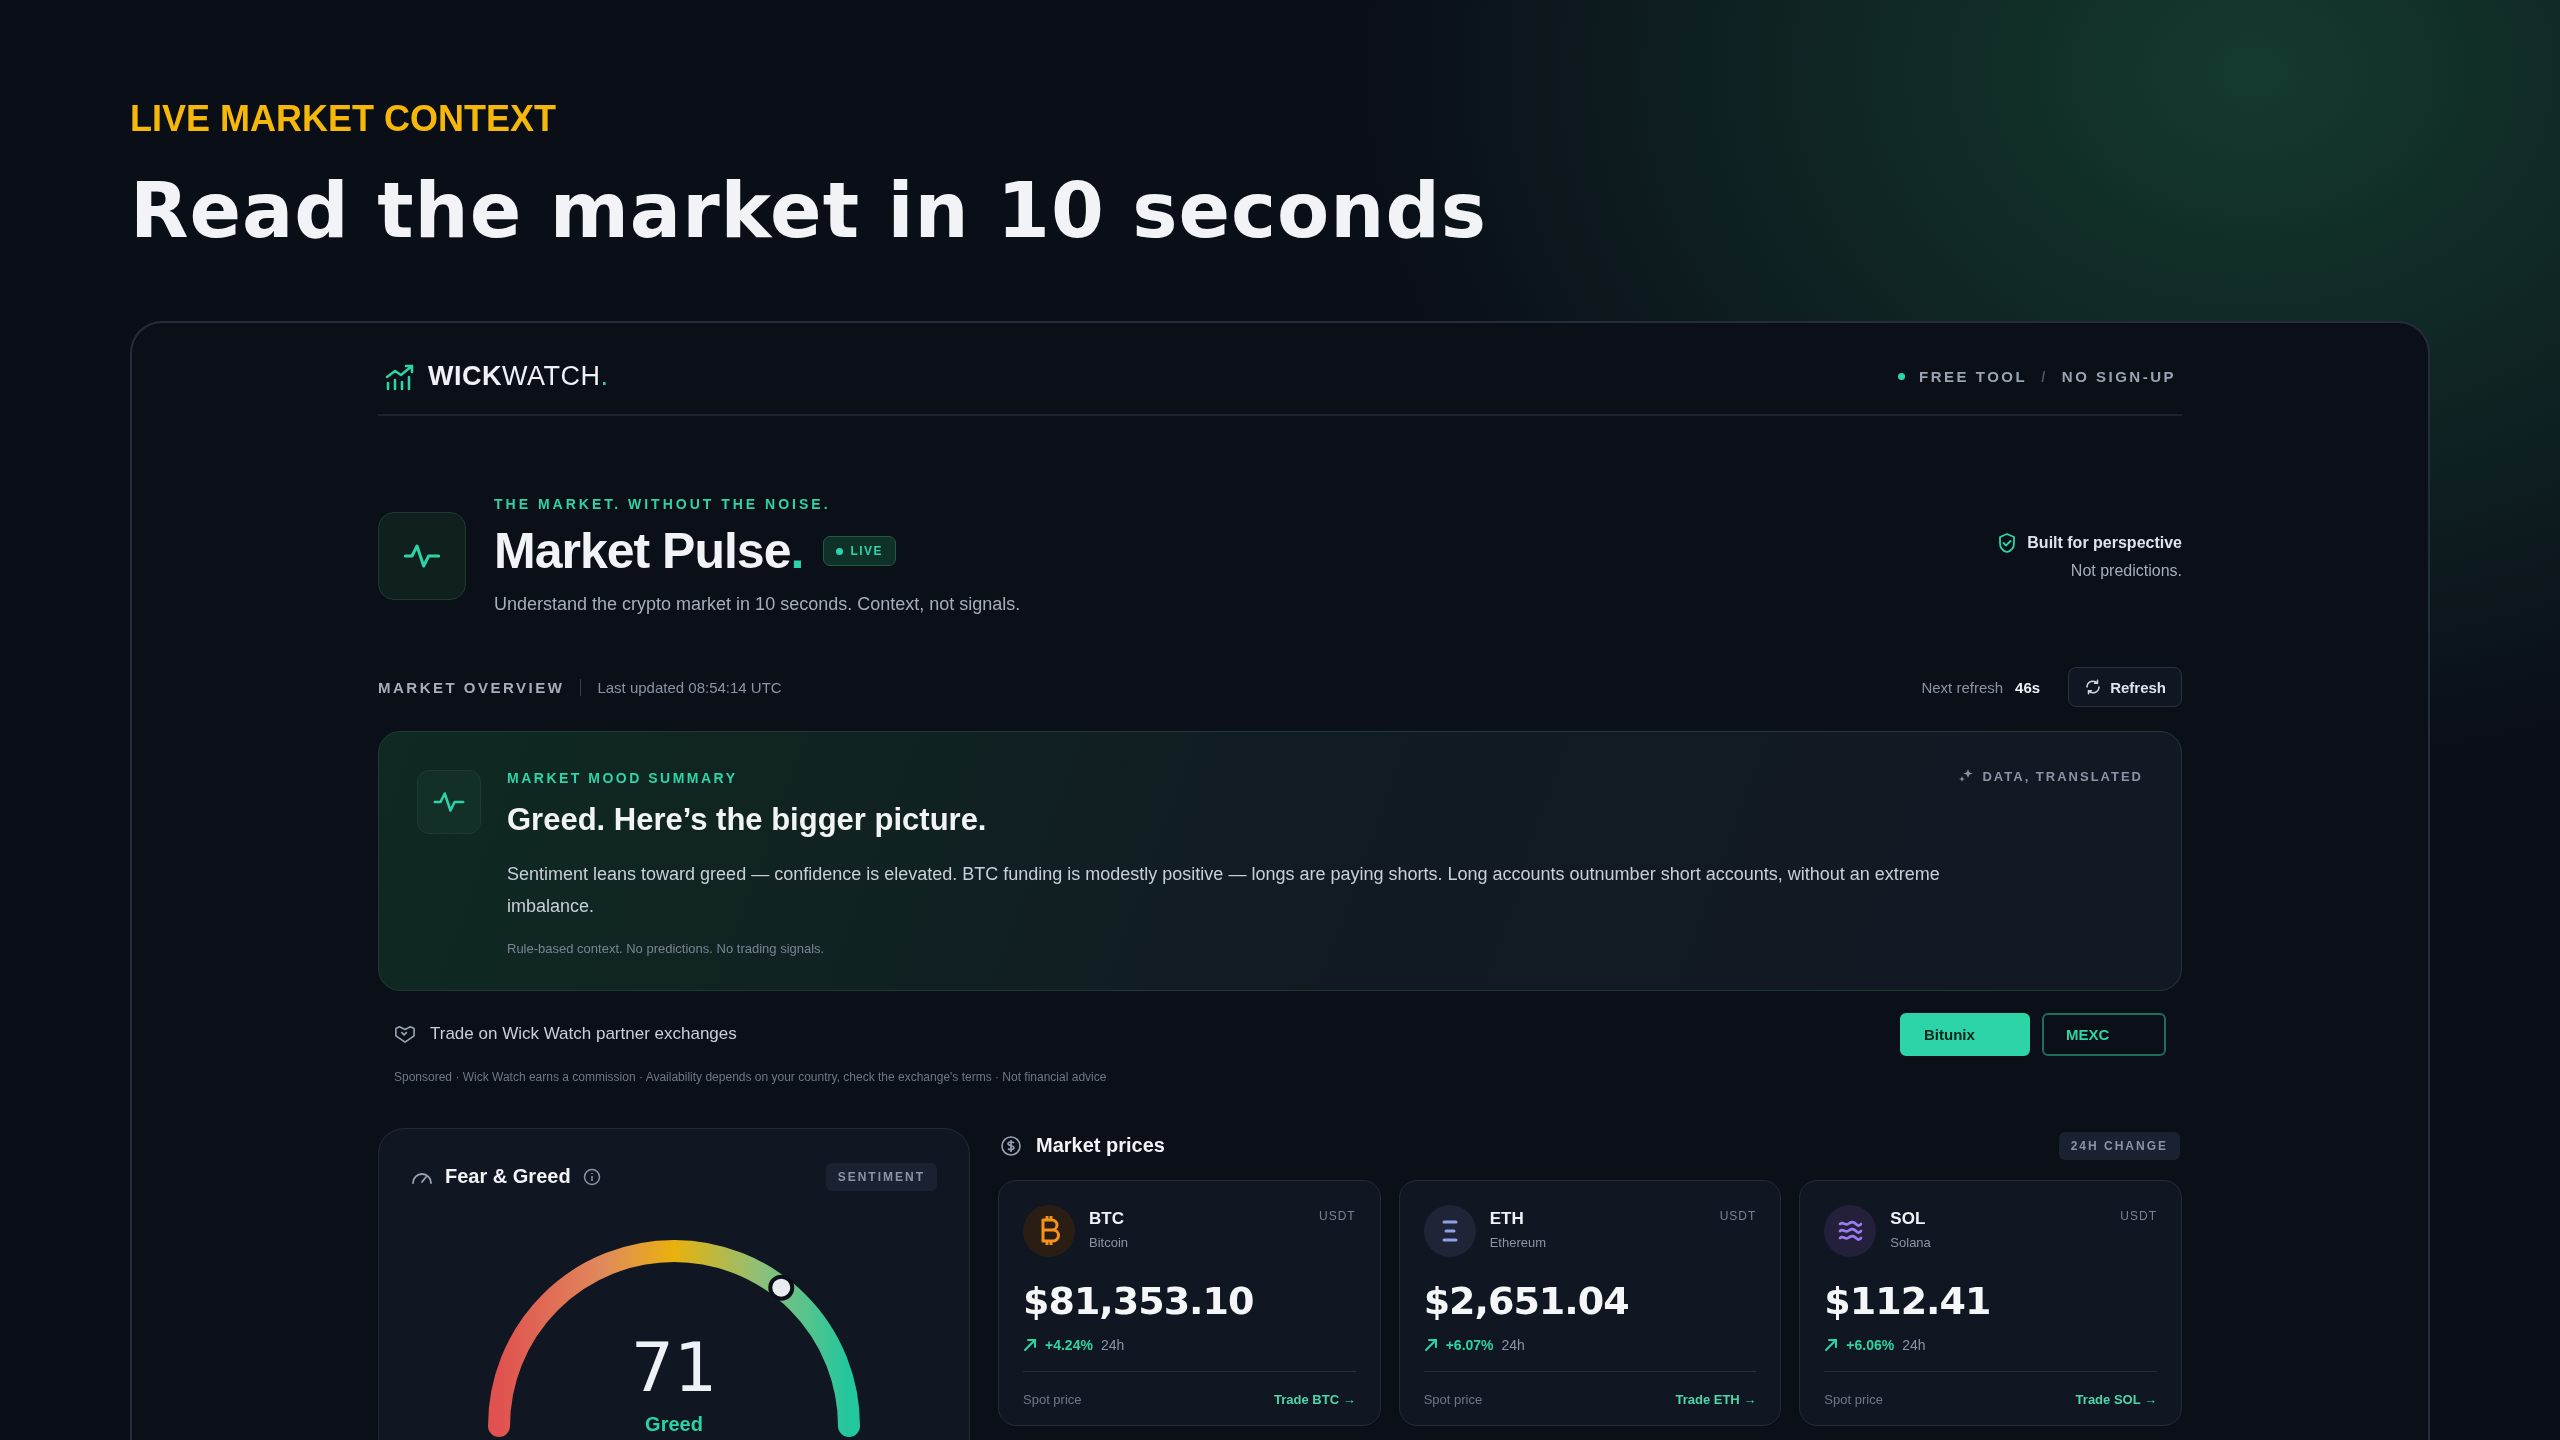 This screenshot has width=2560, height=1440. I want to click on solana-icon, so click(1850, 1230).